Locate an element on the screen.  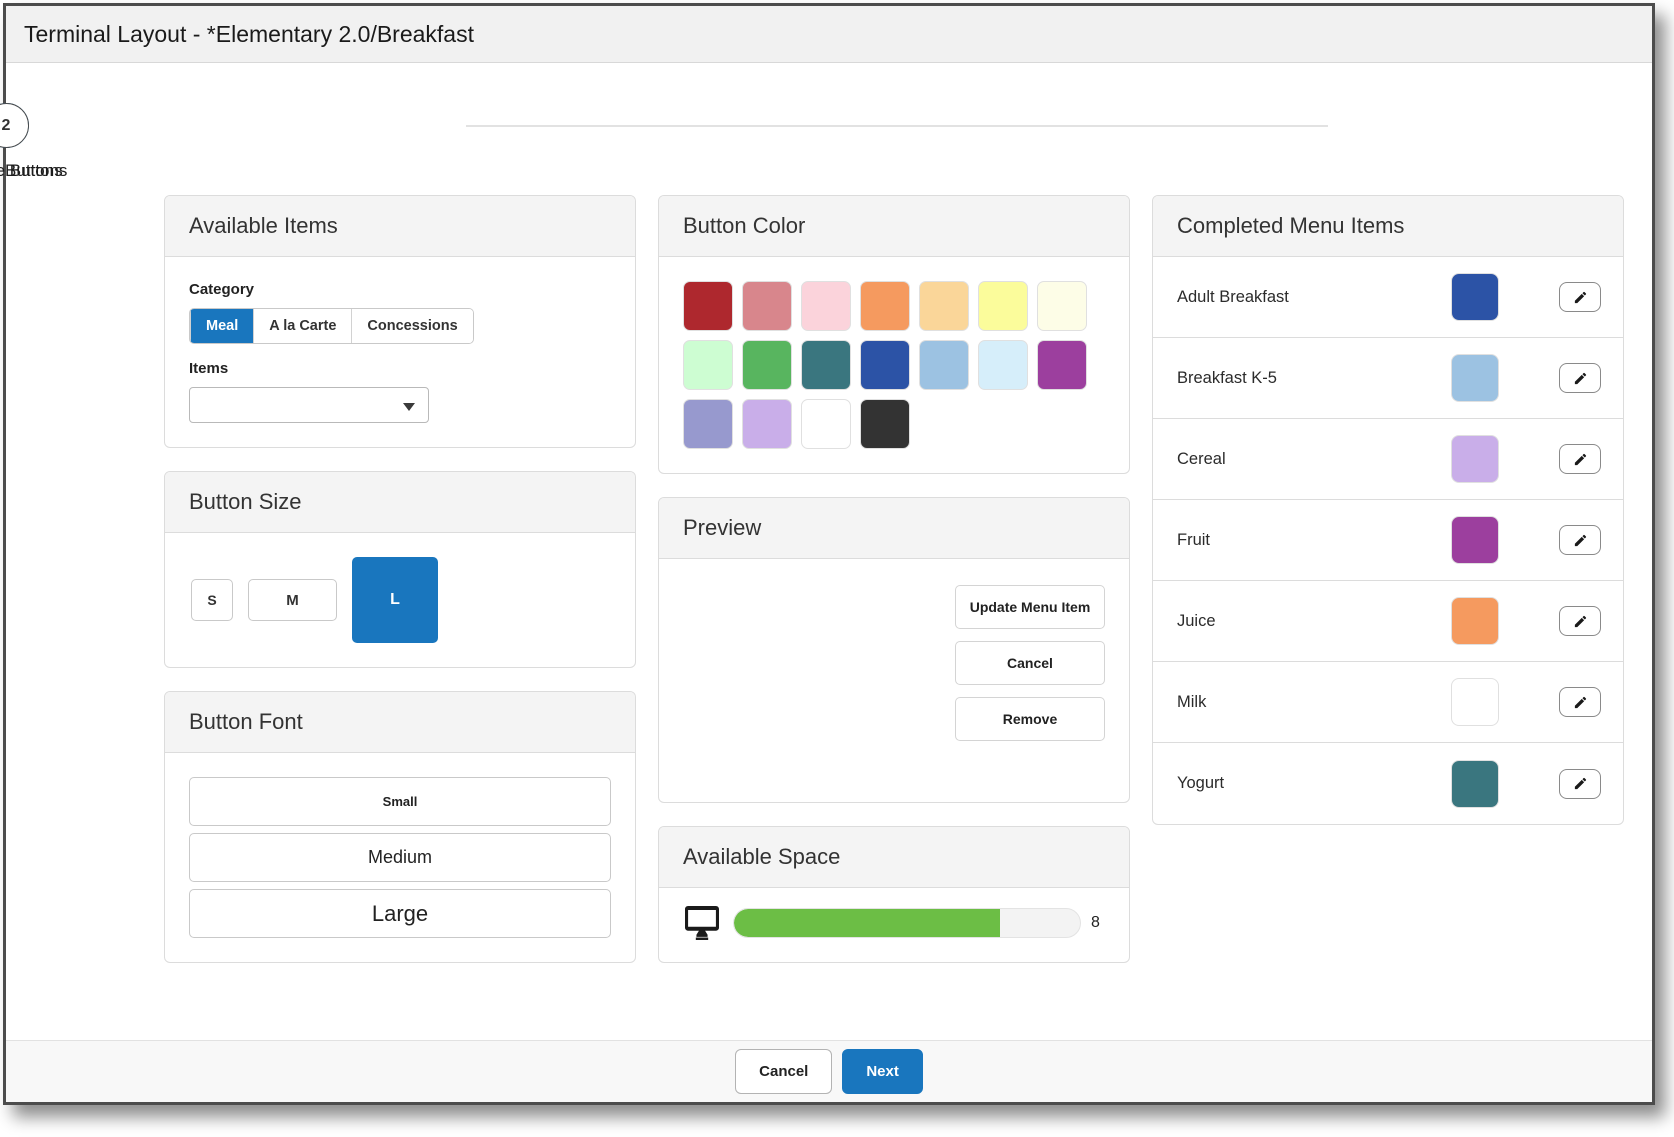
cancel-button: Cancel is located at coordinates (784, 1071).